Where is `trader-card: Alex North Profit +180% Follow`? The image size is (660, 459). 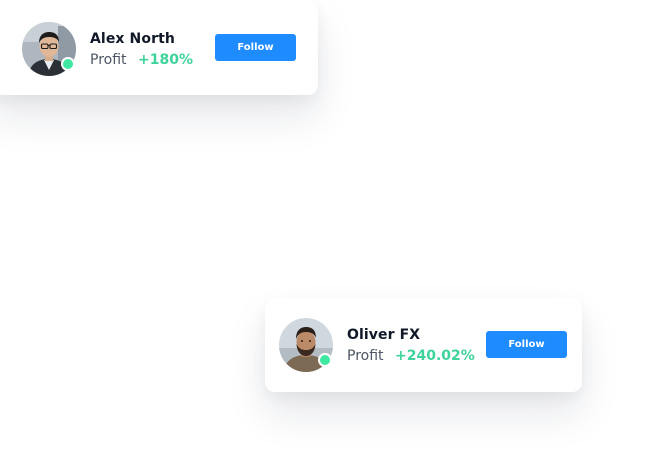
trader-card: Alex North Profit +180% Follow is located at coordinates (159, 47).